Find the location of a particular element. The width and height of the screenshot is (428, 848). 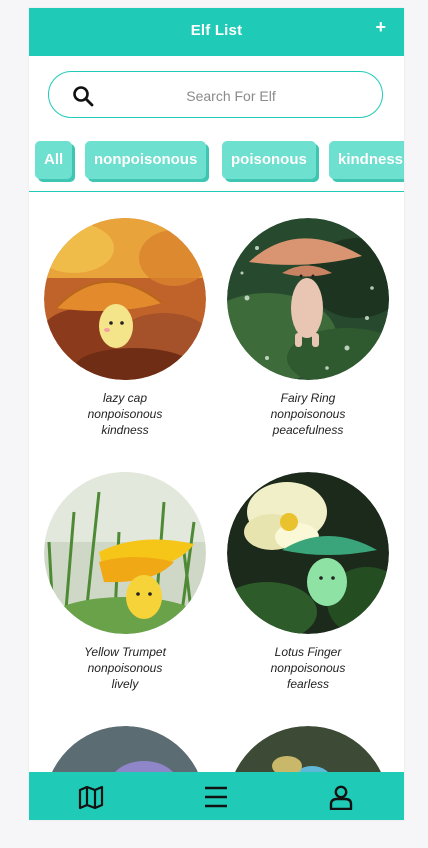

elf-info: lazy cap nonpoisonous kindness is located at coordinates (125, 414).